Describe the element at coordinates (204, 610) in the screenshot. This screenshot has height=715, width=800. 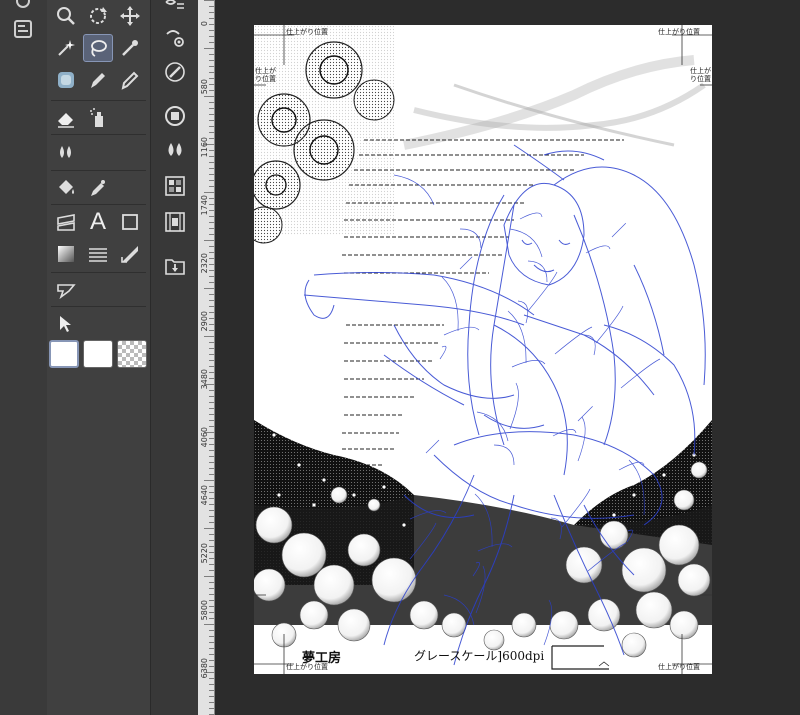
I see `ruler-label: 5800` at that location.